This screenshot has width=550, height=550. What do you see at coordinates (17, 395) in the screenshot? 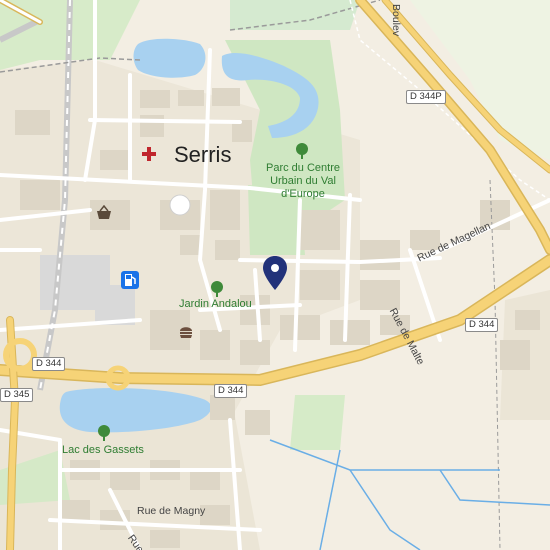
I see `road-shield-d345: D 345` at bounding box center [17, 395].